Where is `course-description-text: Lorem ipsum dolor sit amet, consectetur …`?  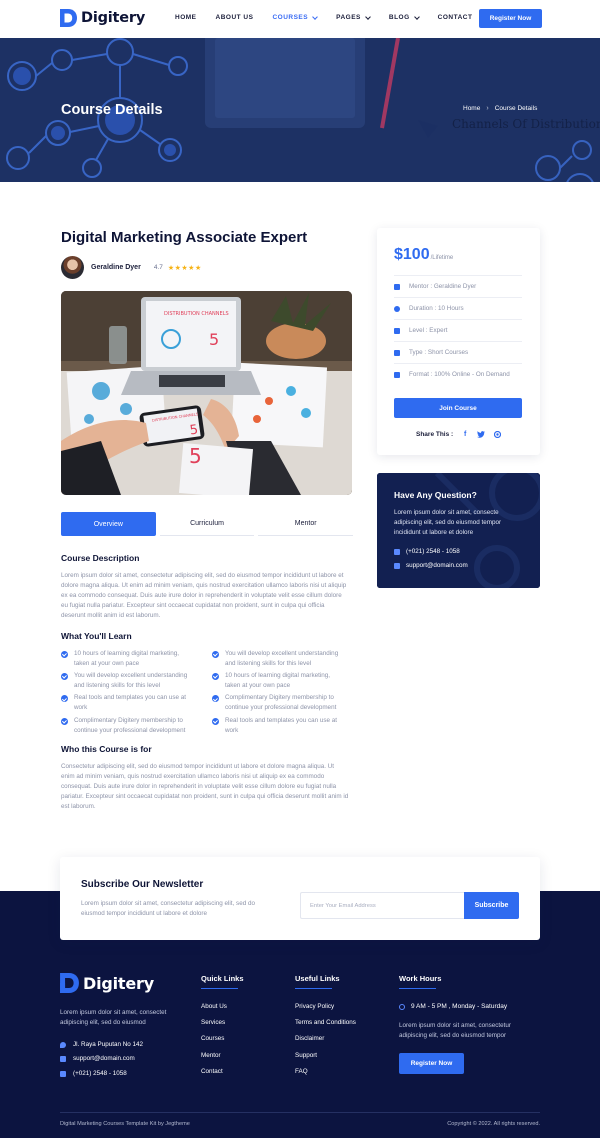
course-description-text: Lorem ipsum dolor sit amet, consectetur … is located at coordinates (204, 595).